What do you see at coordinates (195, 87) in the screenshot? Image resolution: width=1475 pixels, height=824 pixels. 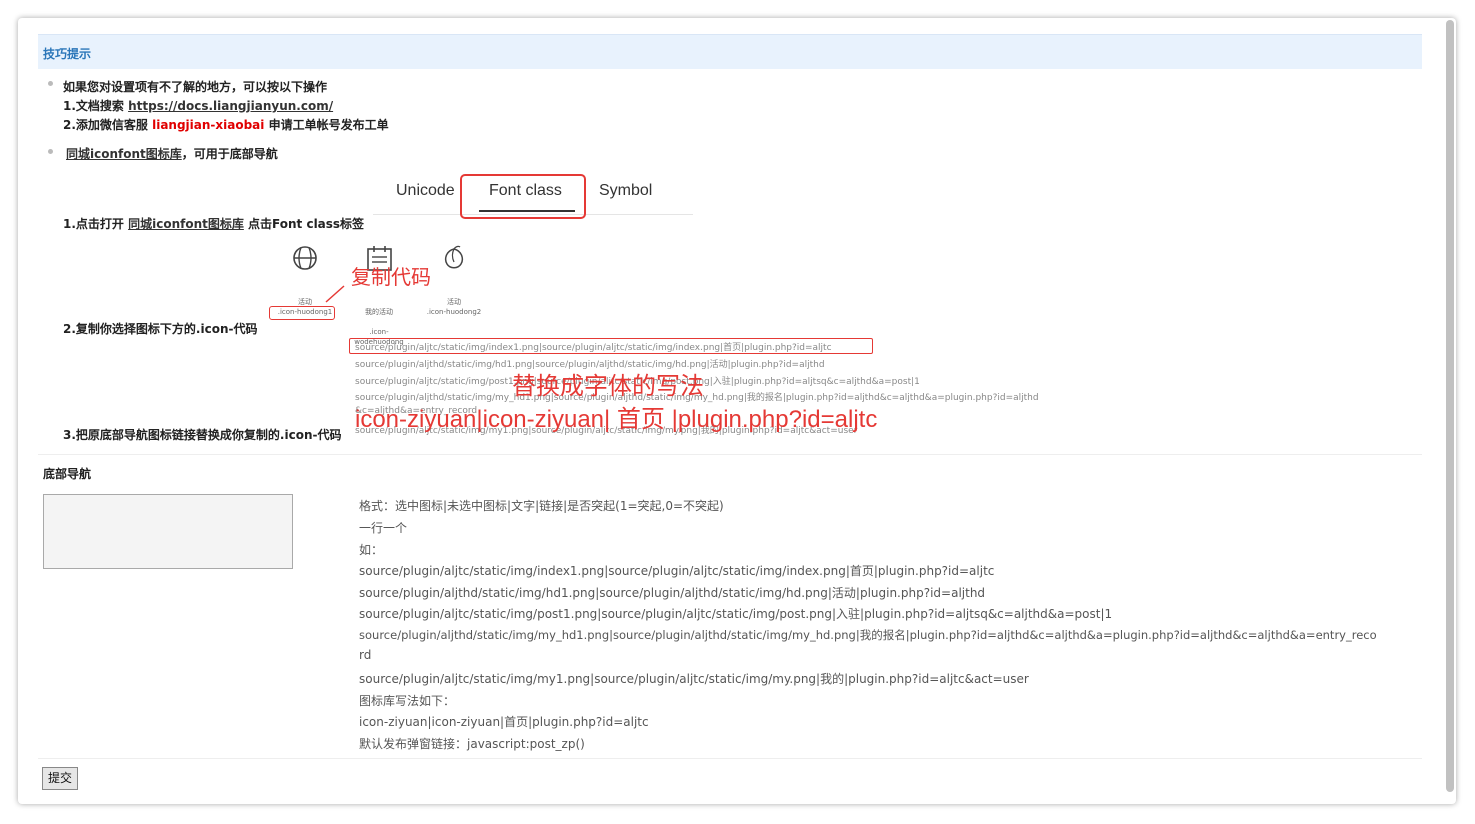 I see `tip-line: 如果您对设置项有不了解的地方，可以按以下操作` at bounding box center [195, 87].